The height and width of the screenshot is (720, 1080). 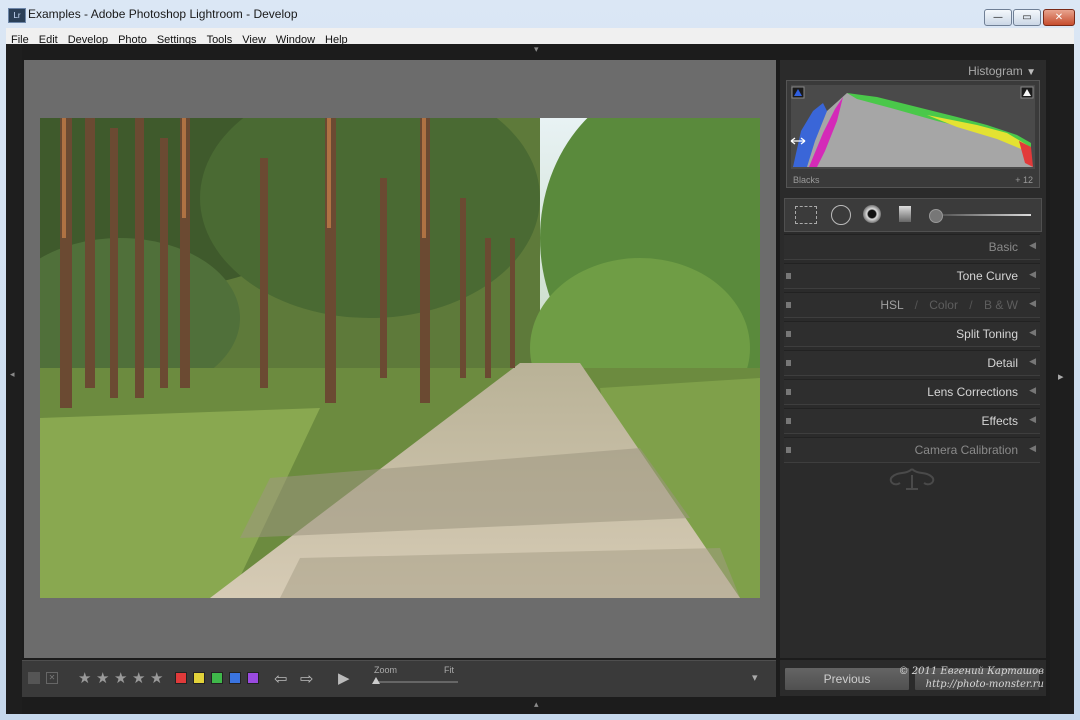 What do you see at coordinates (755, 677) in the screenshot?
I see `toolbar-options-chevron-icon: ▾` at bounding box center [755, 677].